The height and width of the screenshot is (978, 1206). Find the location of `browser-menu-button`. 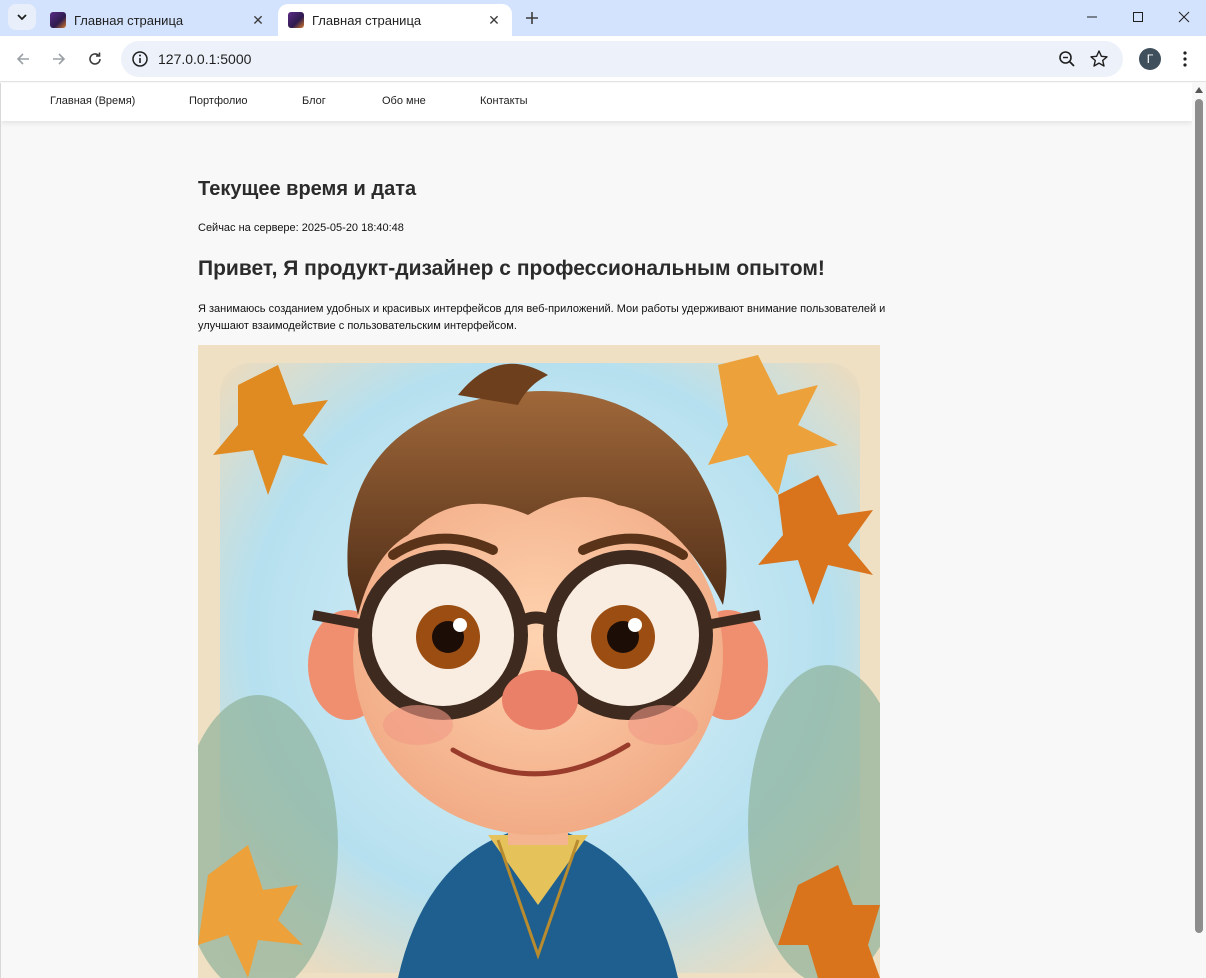

browser-menu-button is located at coordinates (1185, 59).